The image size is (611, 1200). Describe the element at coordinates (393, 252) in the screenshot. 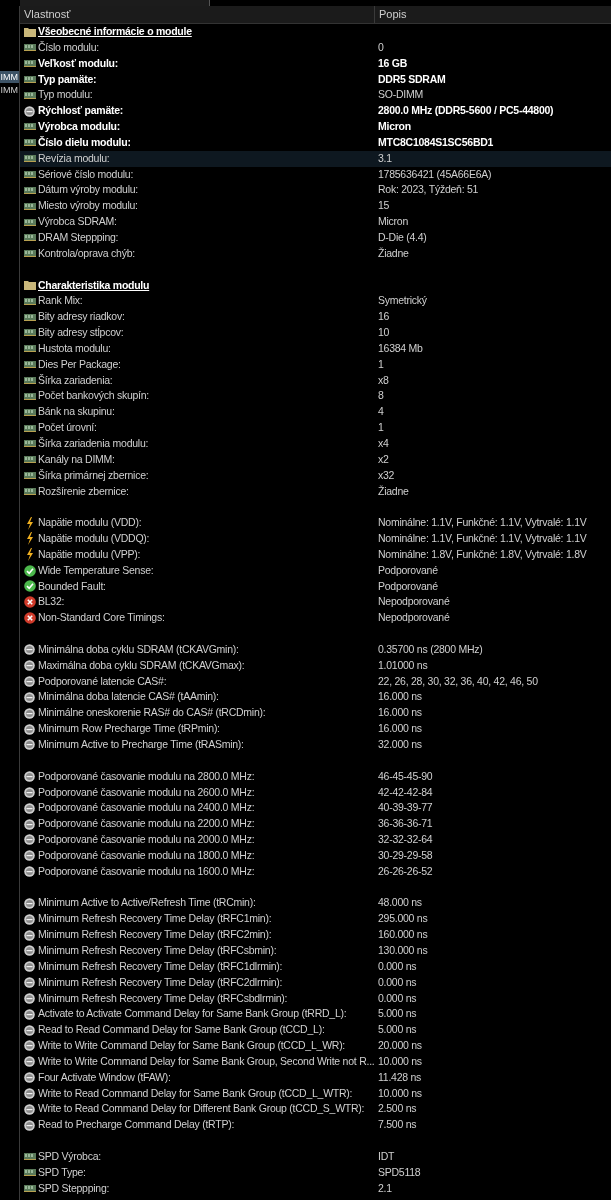

I see `property-value: Žiadne` at that location.